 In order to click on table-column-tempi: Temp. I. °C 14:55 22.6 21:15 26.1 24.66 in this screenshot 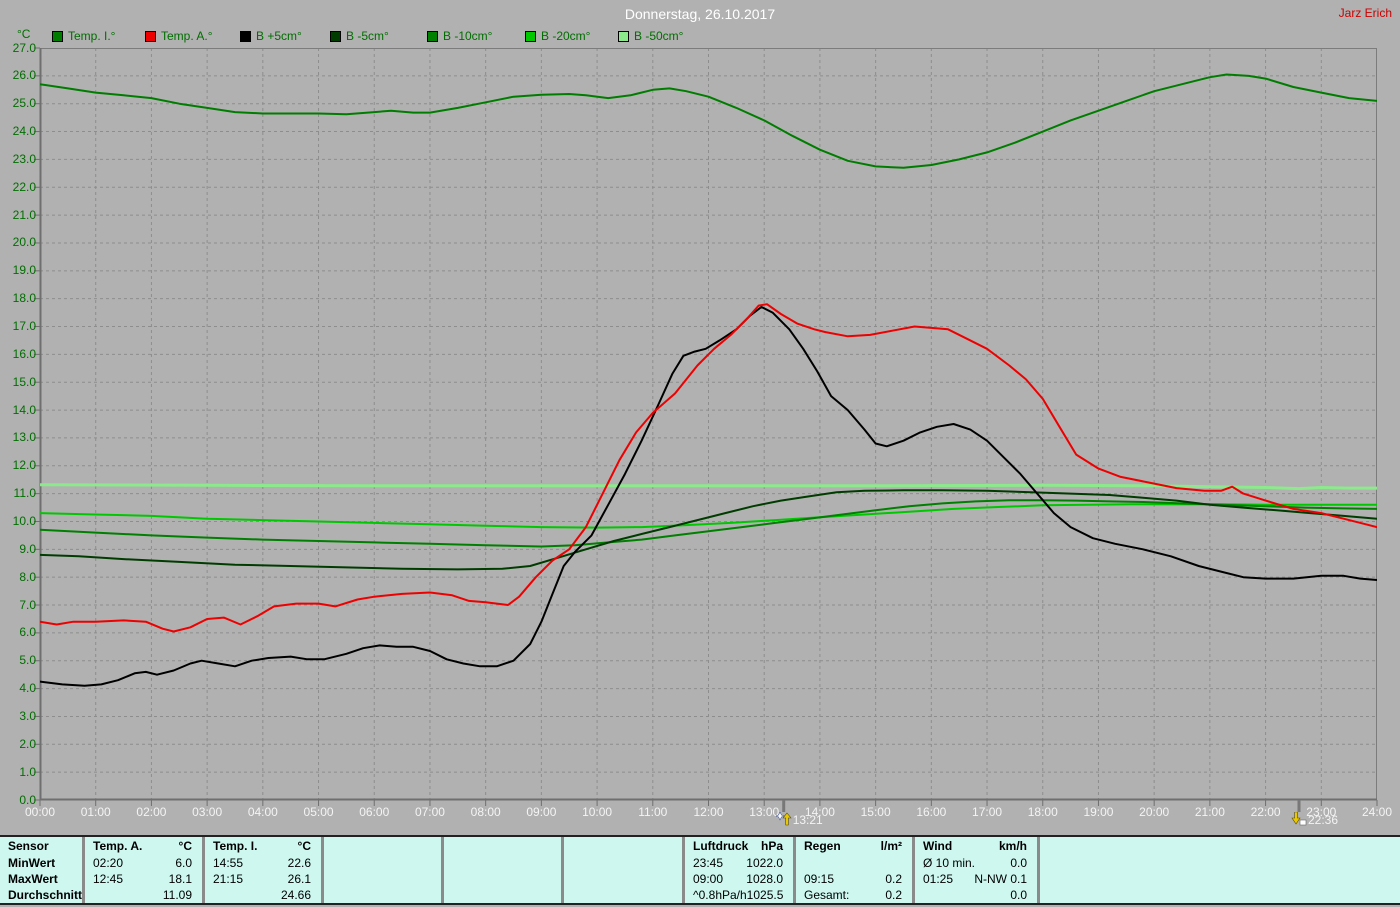, I will do `click(264, 870)`.